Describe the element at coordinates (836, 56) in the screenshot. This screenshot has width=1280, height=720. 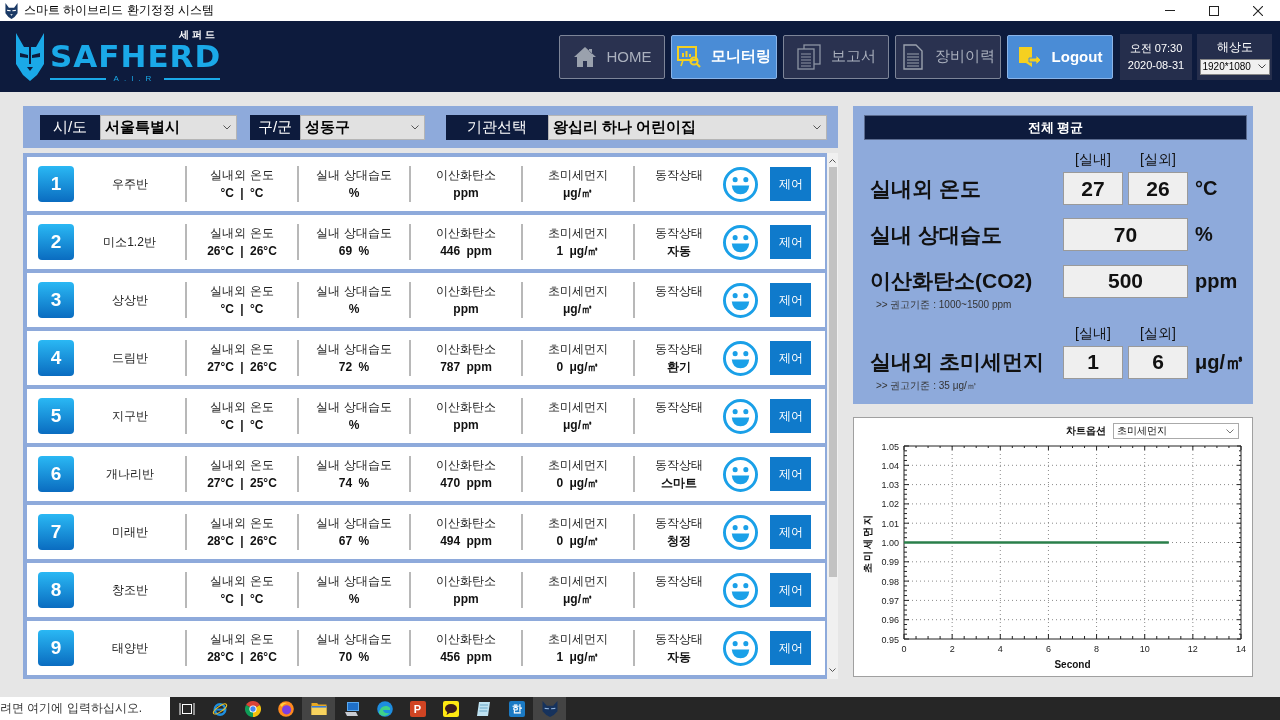
I see `nav-tab: 보고서` at that location.